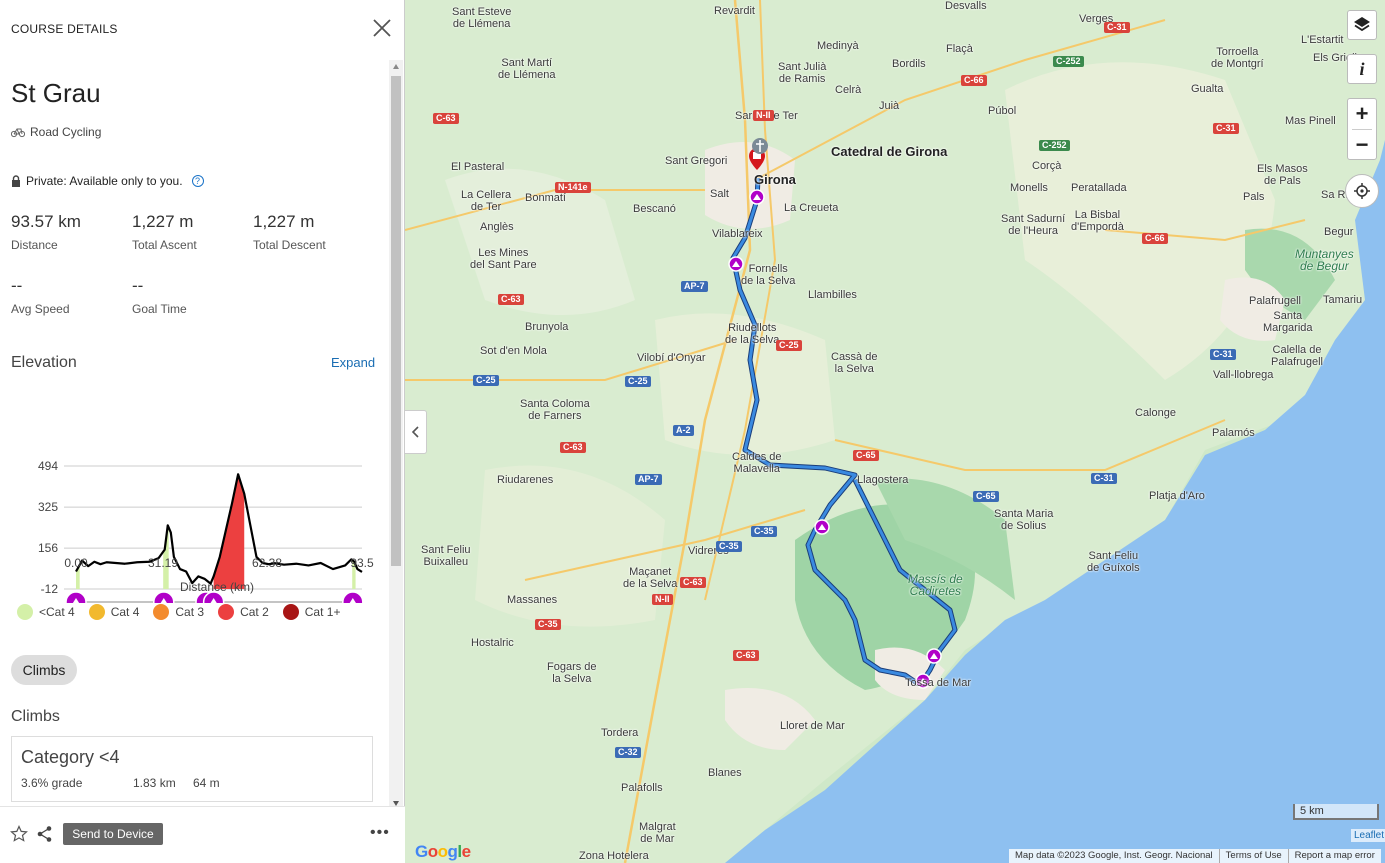  I want to click on climbs-tab-button: Climbs, so click(44, 670).